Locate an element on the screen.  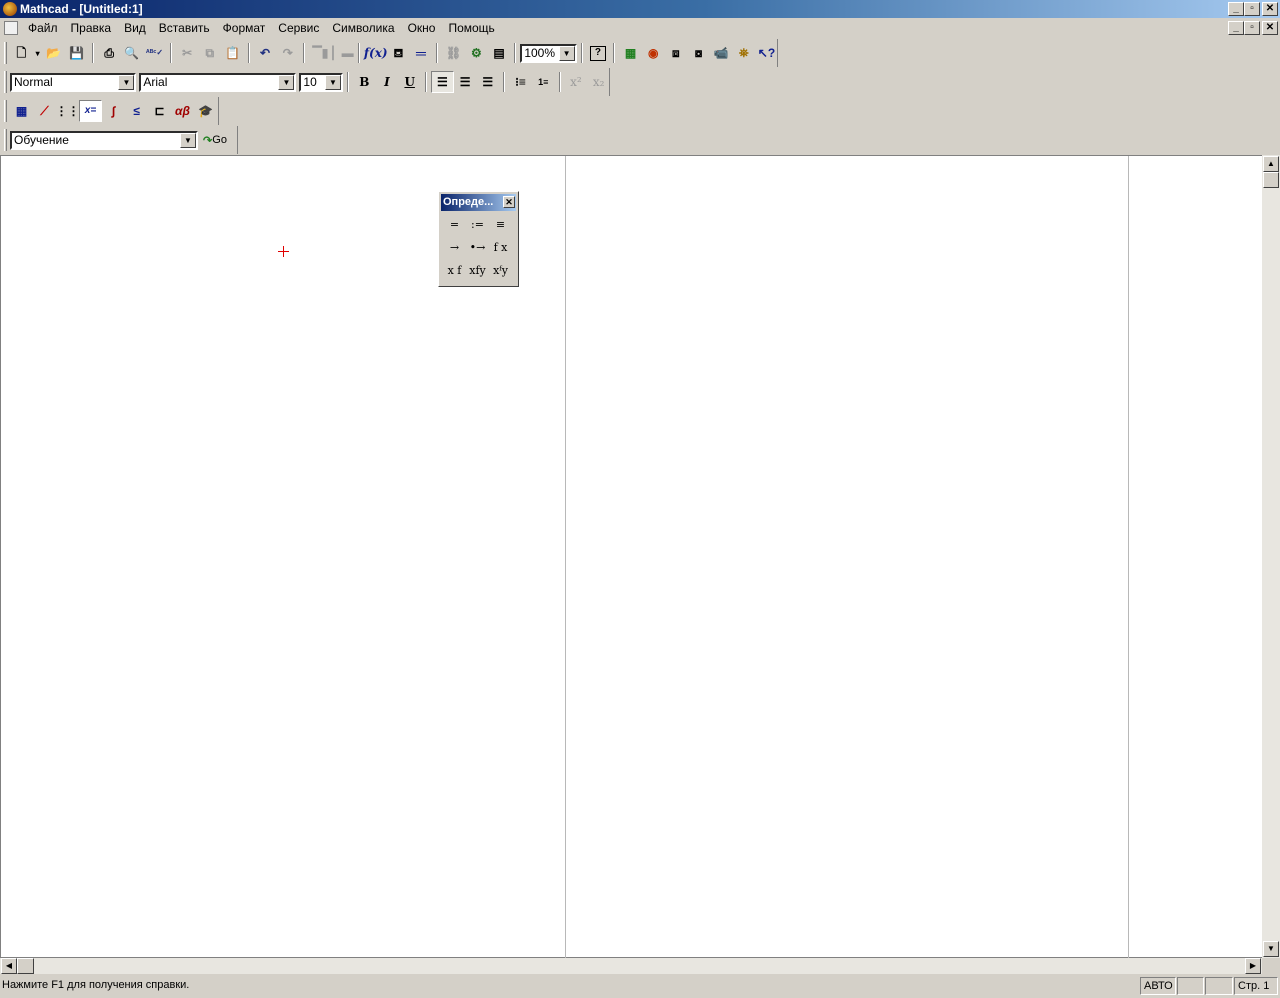
insert-hyperlink-button: ⛓ is located at coordinates (453, 53).